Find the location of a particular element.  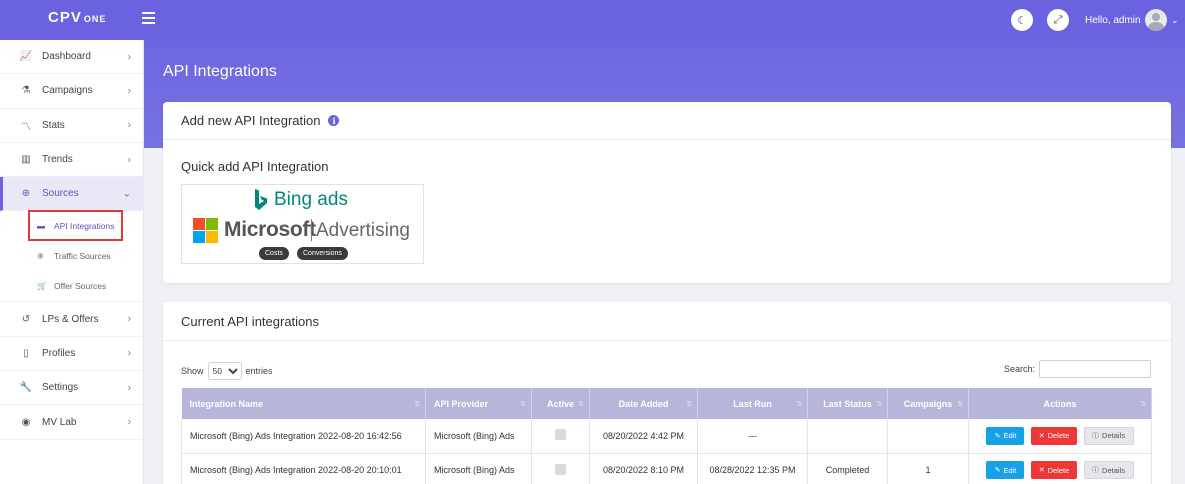

avatar-icon is located at coordinates (1156, 20).